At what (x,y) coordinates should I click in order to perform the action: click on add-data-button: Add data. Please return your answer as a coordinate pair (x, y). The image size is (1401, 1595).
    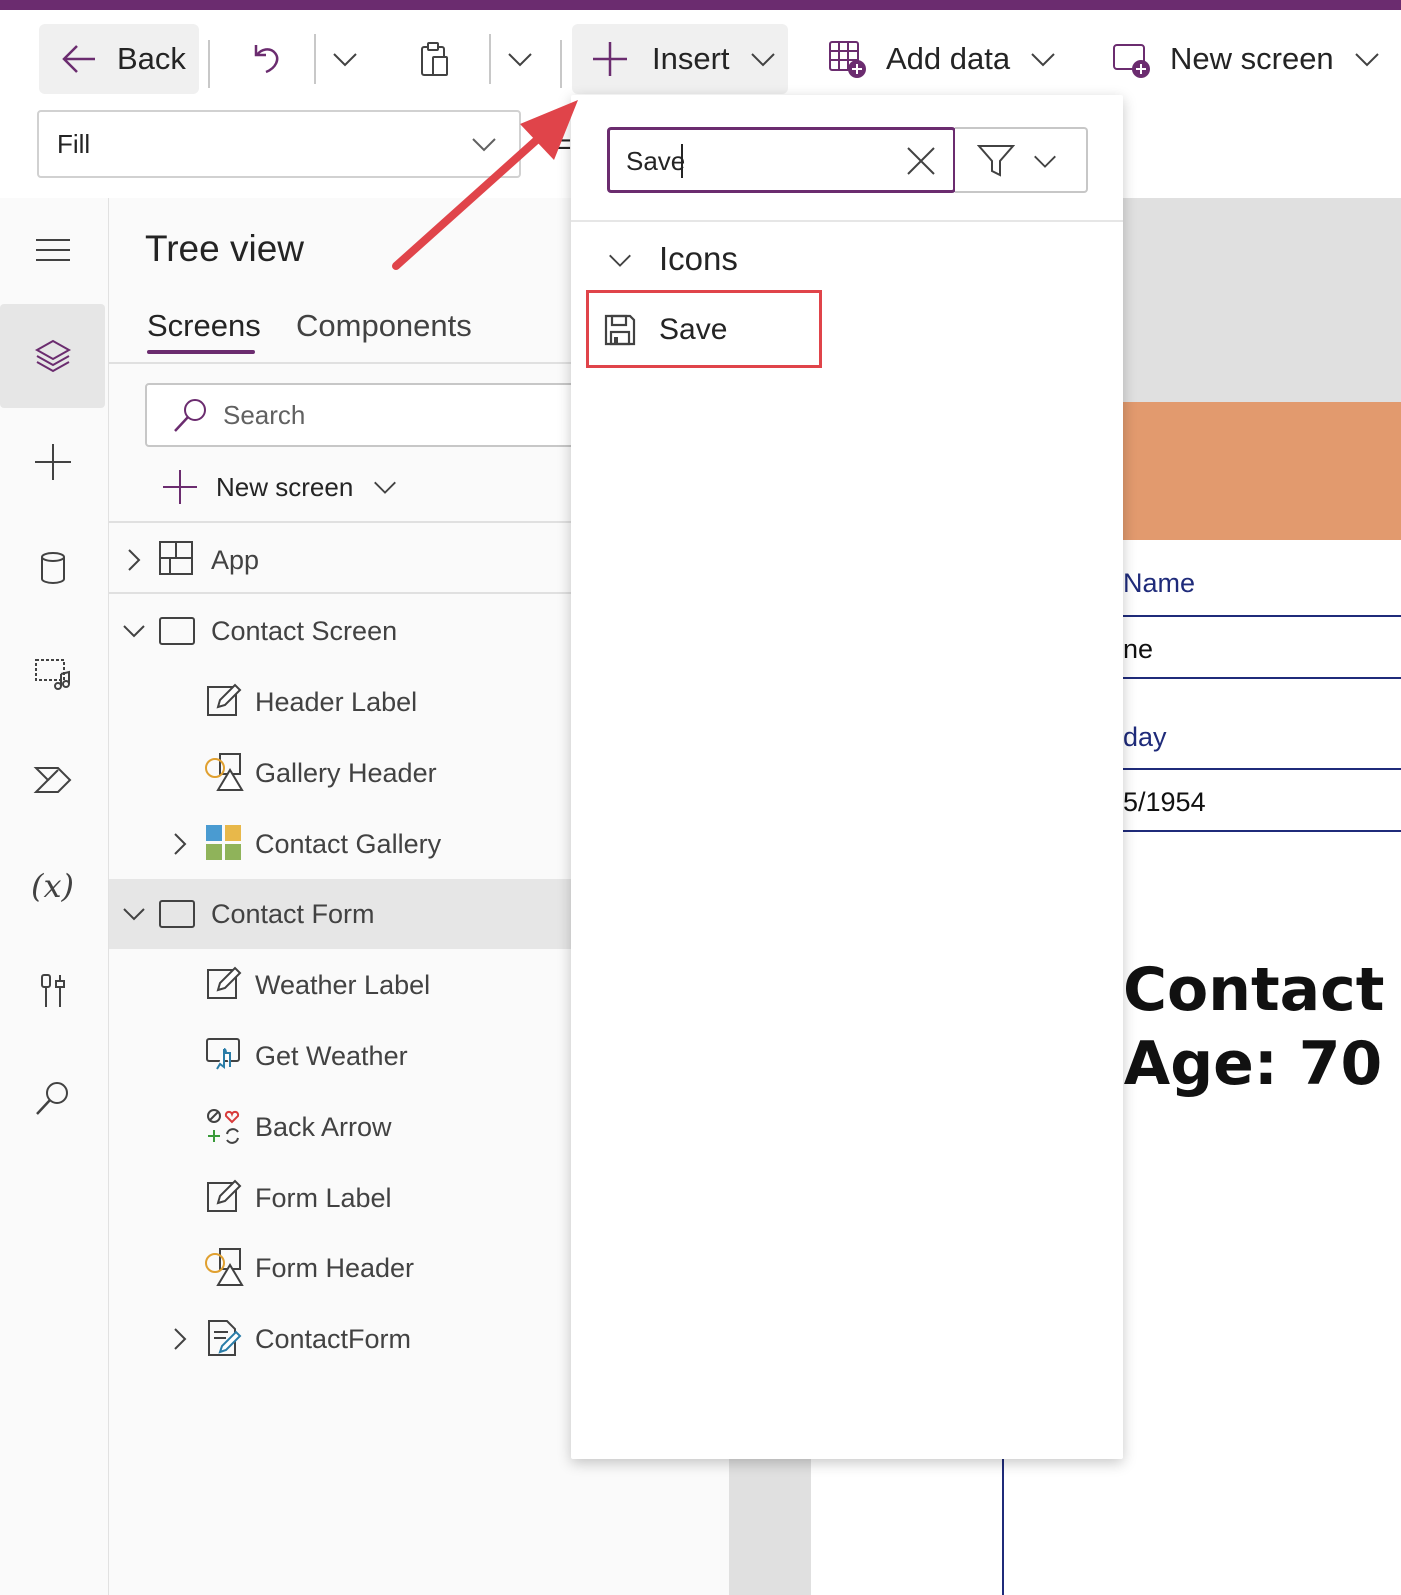
    Looking at the image, I should click on (946, 59).